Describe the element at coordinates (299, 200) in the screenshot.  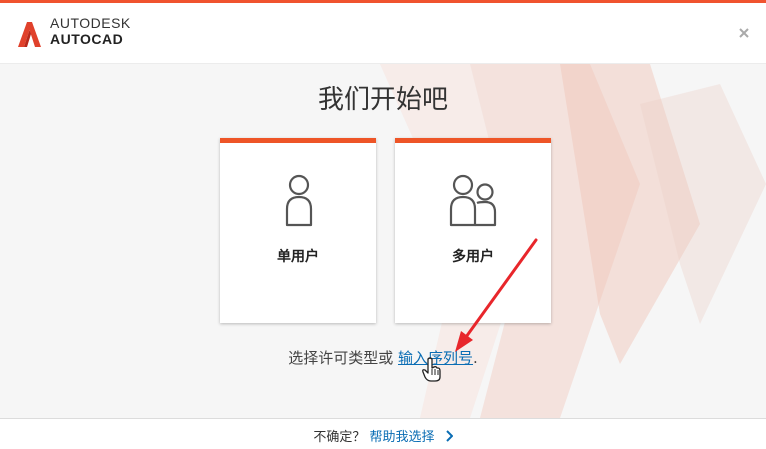
I see `single-user-icon` at that location.